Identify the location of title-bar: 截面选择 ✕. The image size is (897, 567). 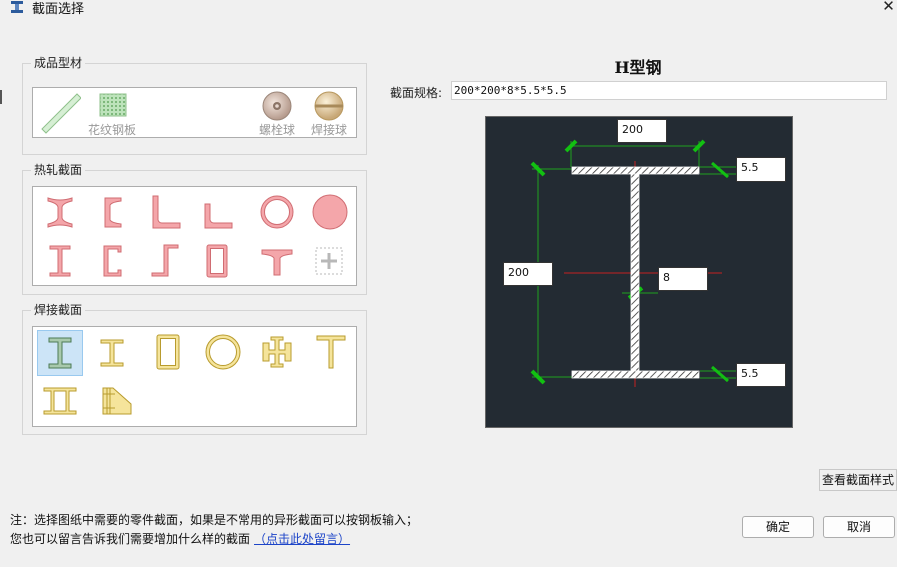
(448, 10).